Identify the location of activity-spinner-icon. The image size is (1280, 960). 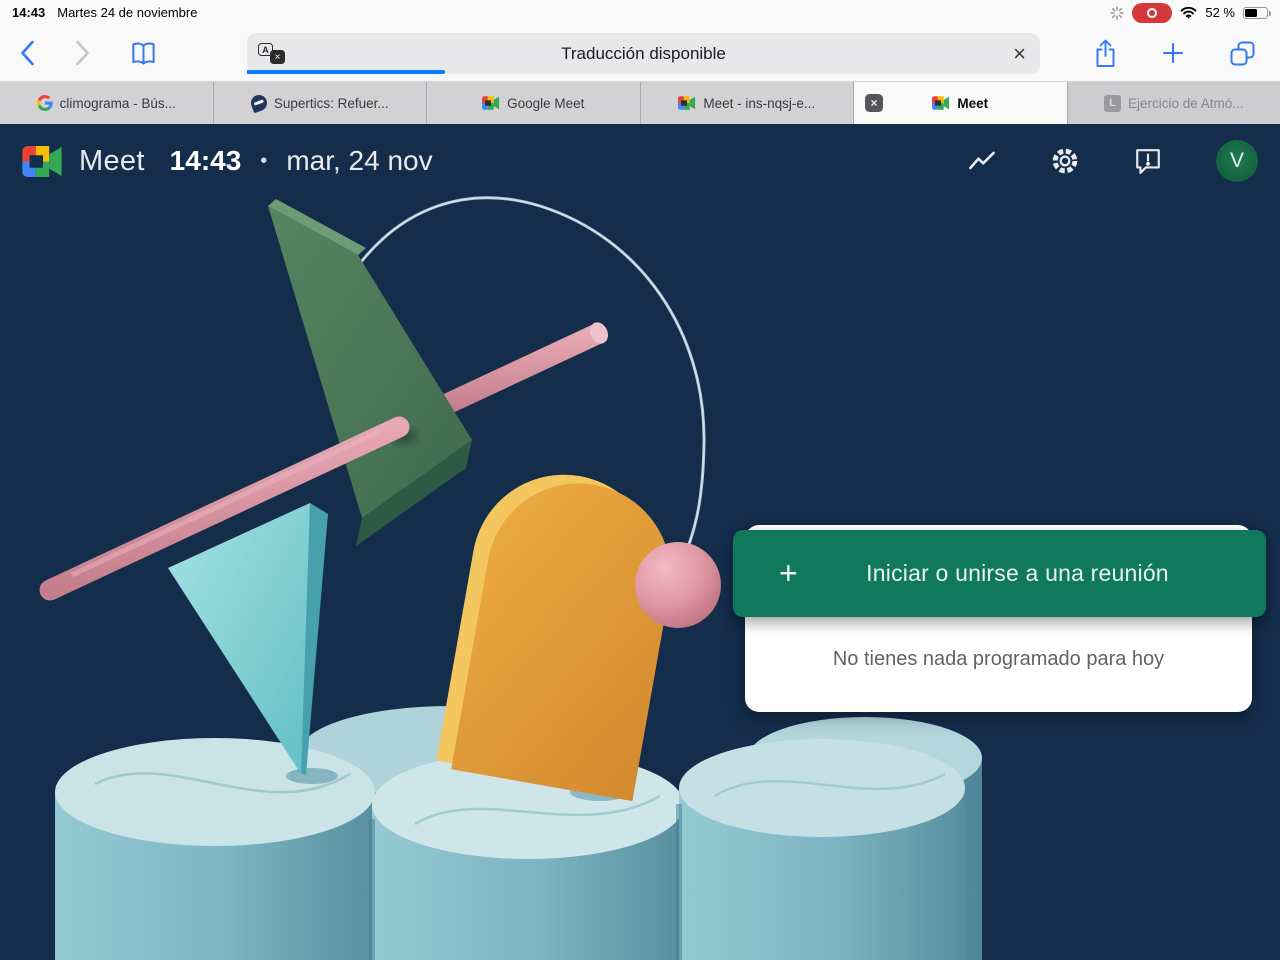
(1117, 12).